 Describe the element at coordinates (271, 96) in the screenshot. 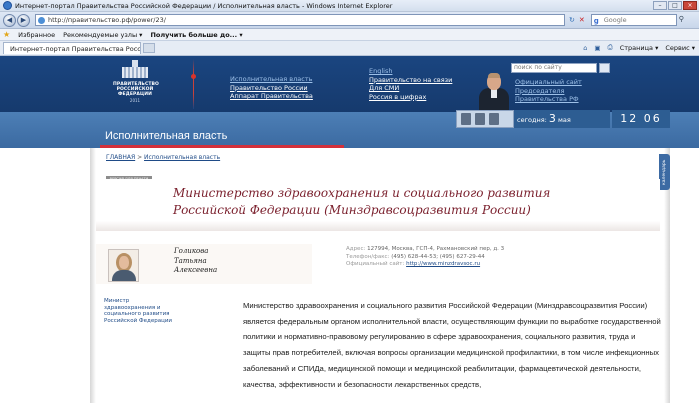

I see `nav-apparatus: Аппарат Правительства` at that location.